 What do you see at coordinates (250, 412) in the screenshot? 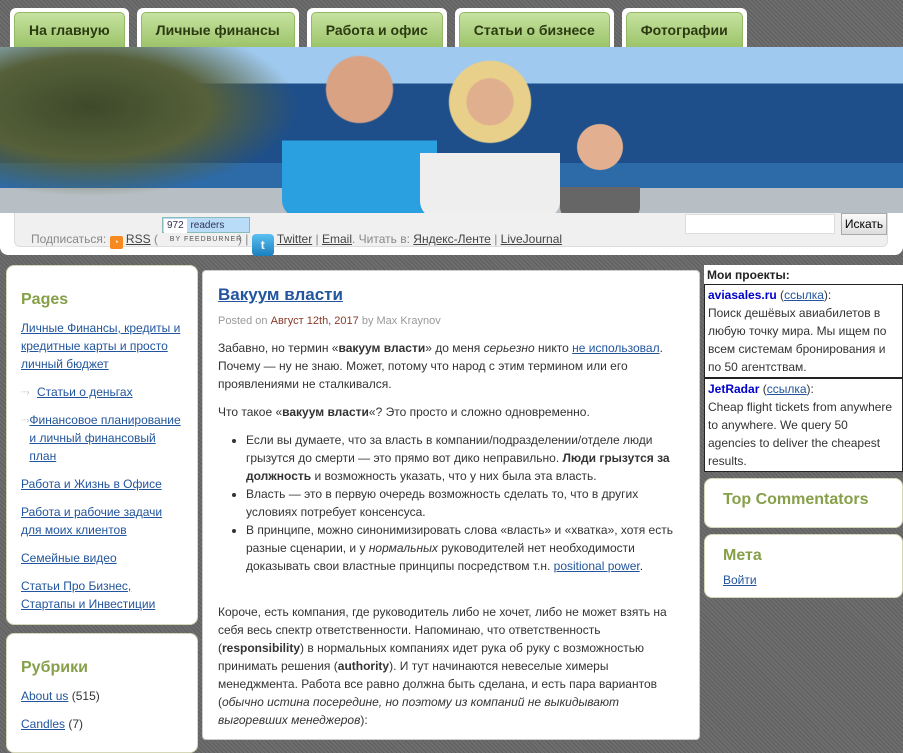
I see `text-segment: Что такое «` at bounding box center [250, 412].